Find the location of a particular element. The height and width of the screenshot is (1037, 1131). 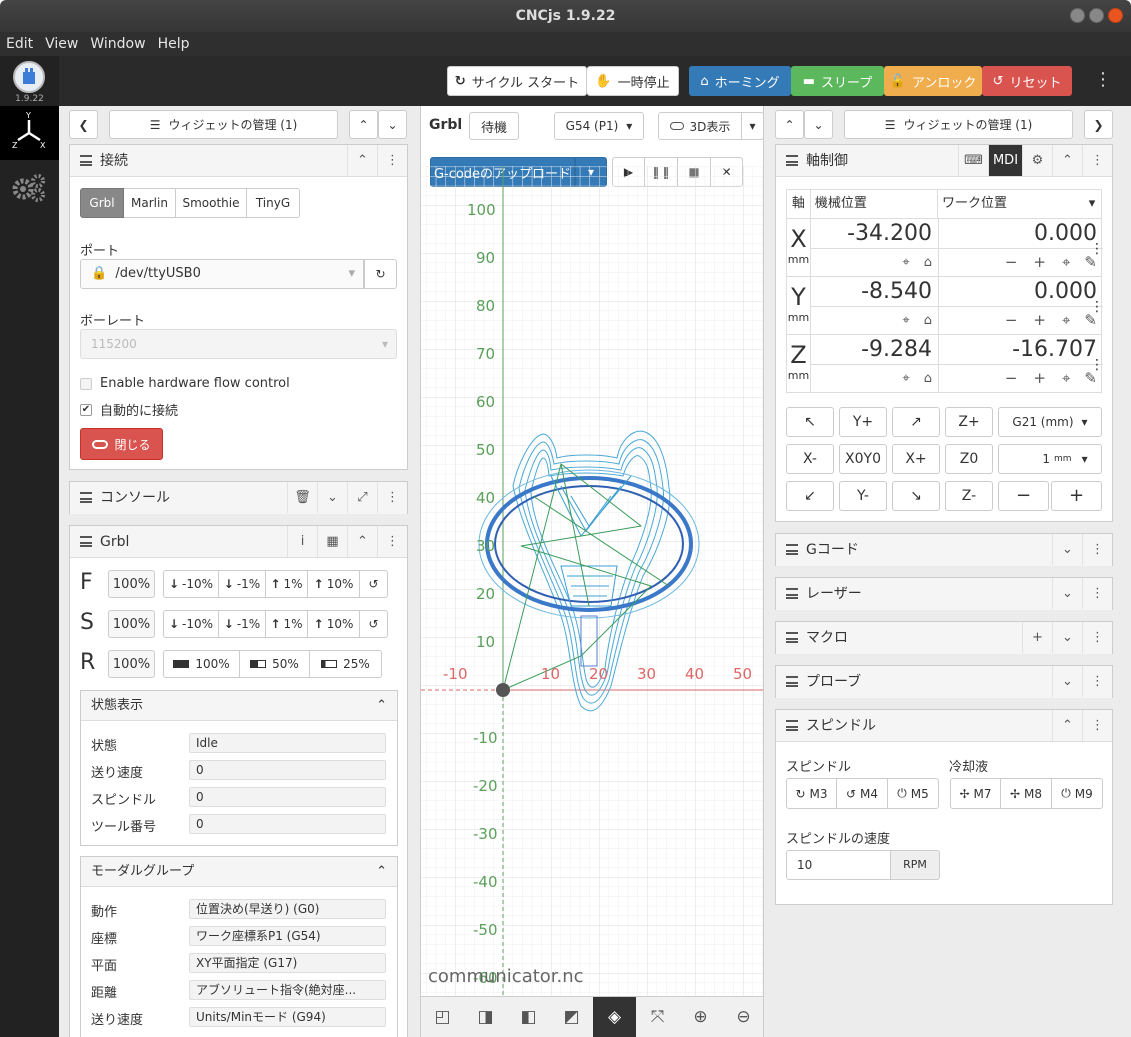

spindle-minus10-button: ↓ -10% is located at coordinates (191, 624).